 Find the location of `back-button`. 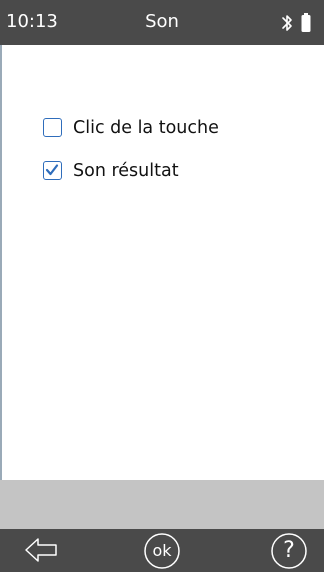

back-button is located at coordinates (44, 550).